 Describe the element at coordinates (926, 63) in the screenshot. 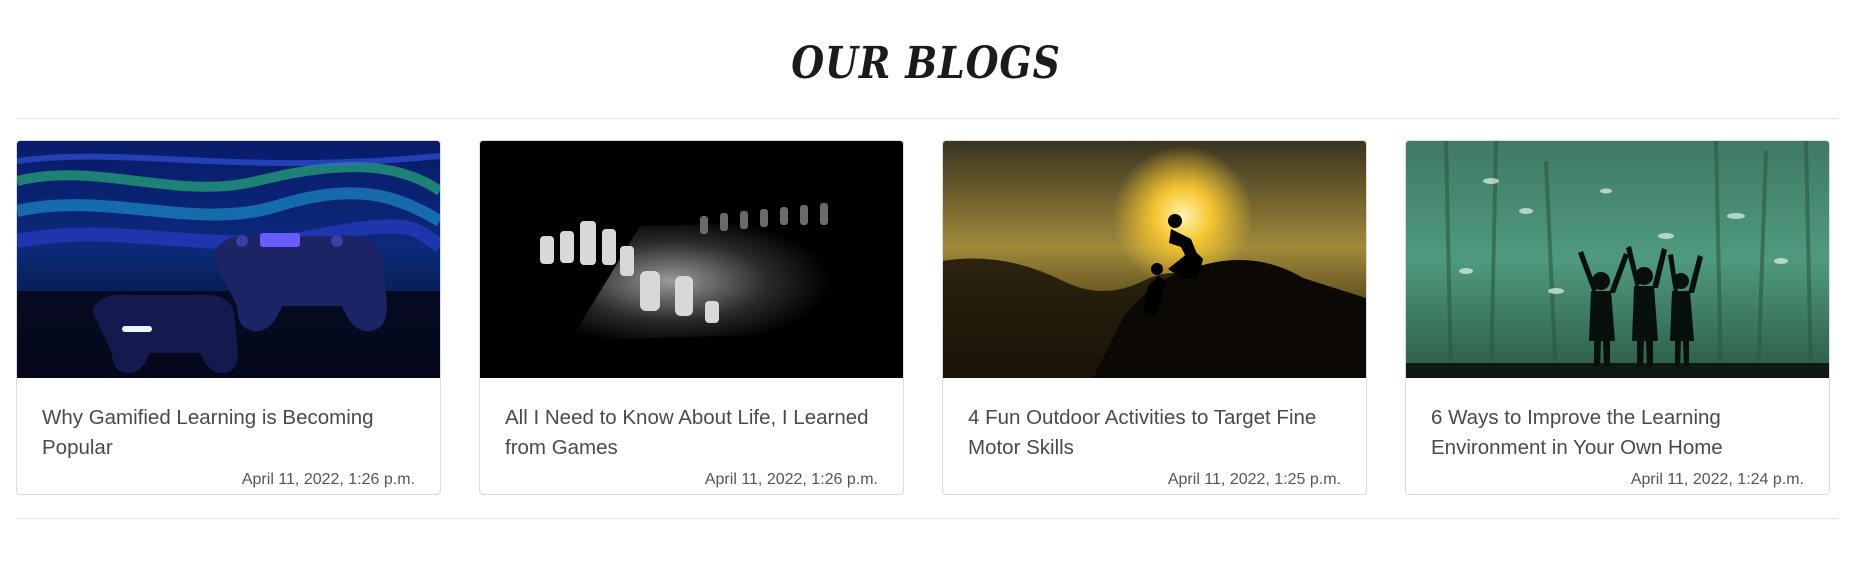

I see `section-title: OUR BLOGS` at that location.